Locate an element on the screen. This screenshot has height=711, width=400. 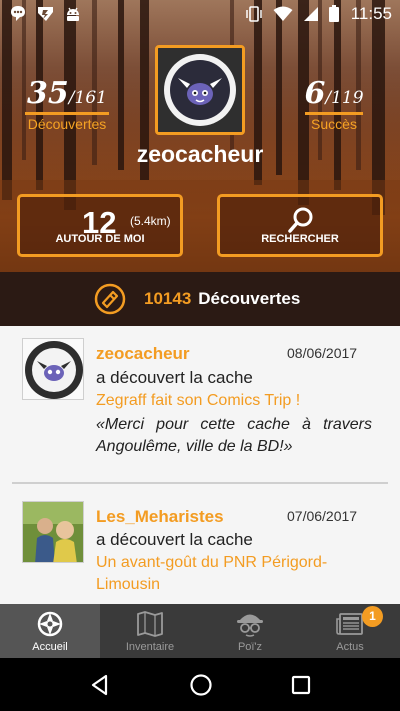
discoveries-total: /161 is located at coordinates (87, 98).